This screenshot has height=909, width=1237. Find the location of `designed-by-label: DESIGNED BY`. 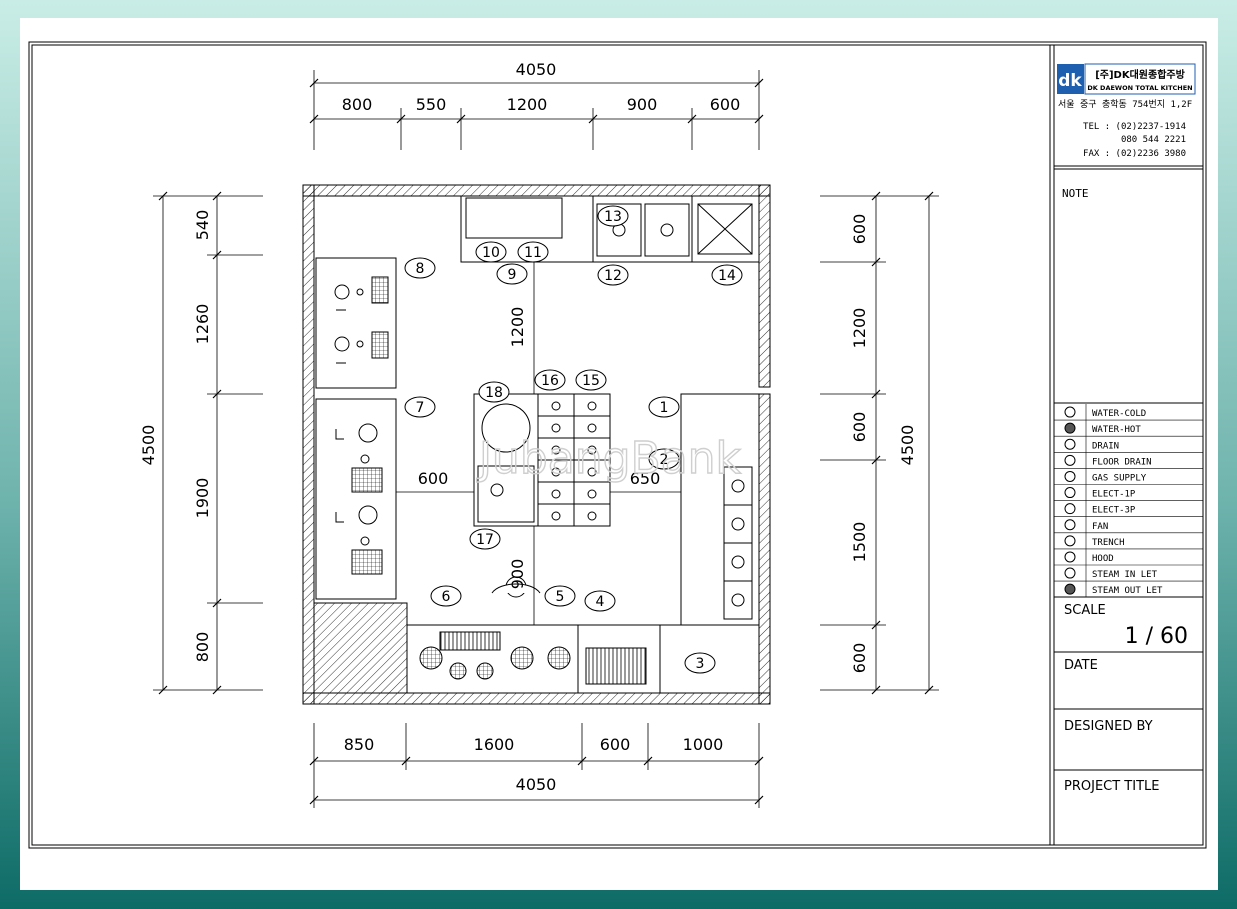

designed-by-label: DESIGNED BY is located at coordinates (1108, 726).